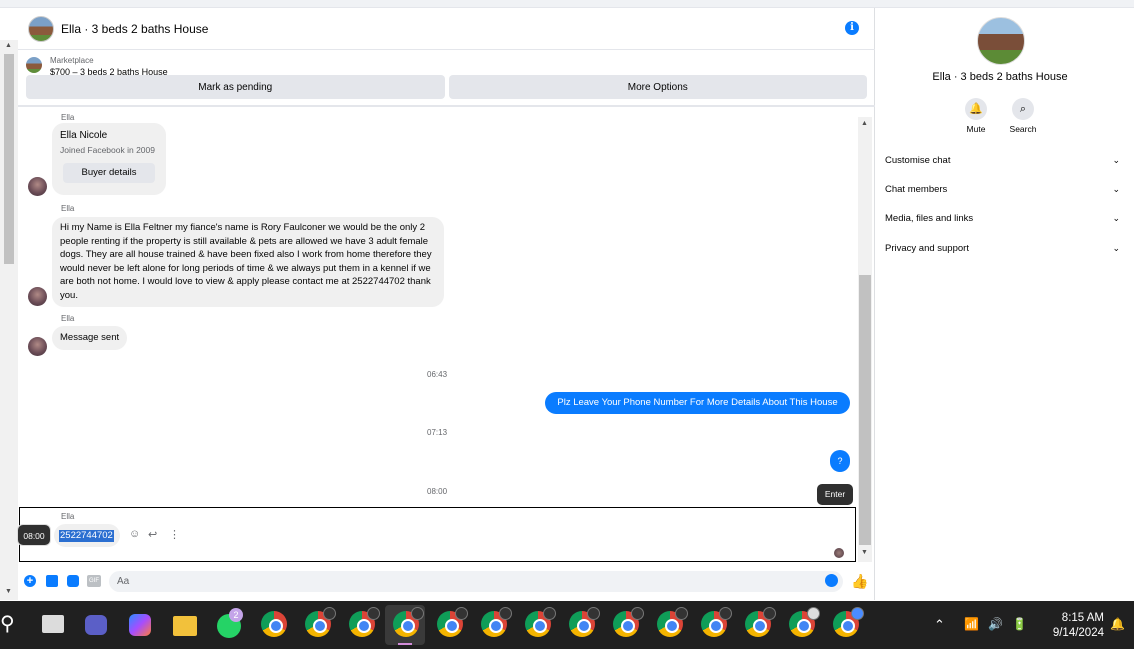  I want to click on sticker-icon, so click(73, 581).